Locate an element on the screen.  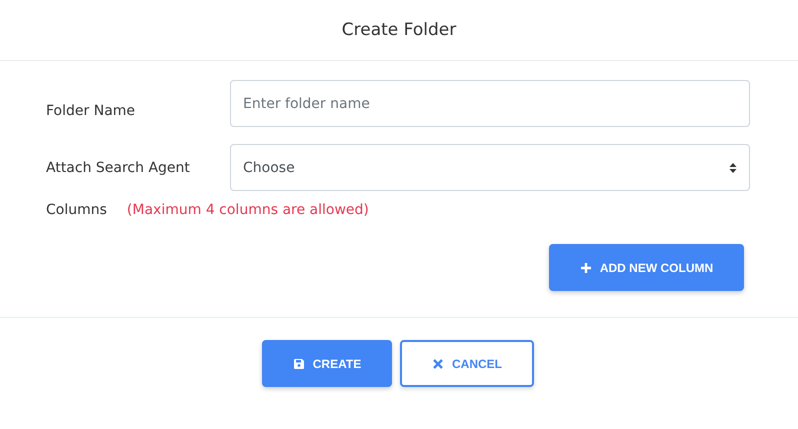
add-column-button: ADD NEW COLUMN is located at coordinates (646, 267).